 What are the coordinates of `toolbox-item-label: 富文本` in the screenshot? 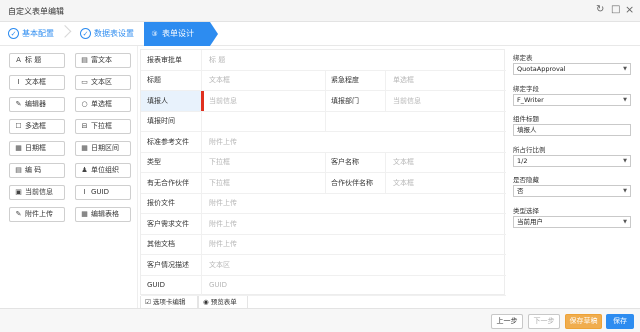 It's located at (101, 60).